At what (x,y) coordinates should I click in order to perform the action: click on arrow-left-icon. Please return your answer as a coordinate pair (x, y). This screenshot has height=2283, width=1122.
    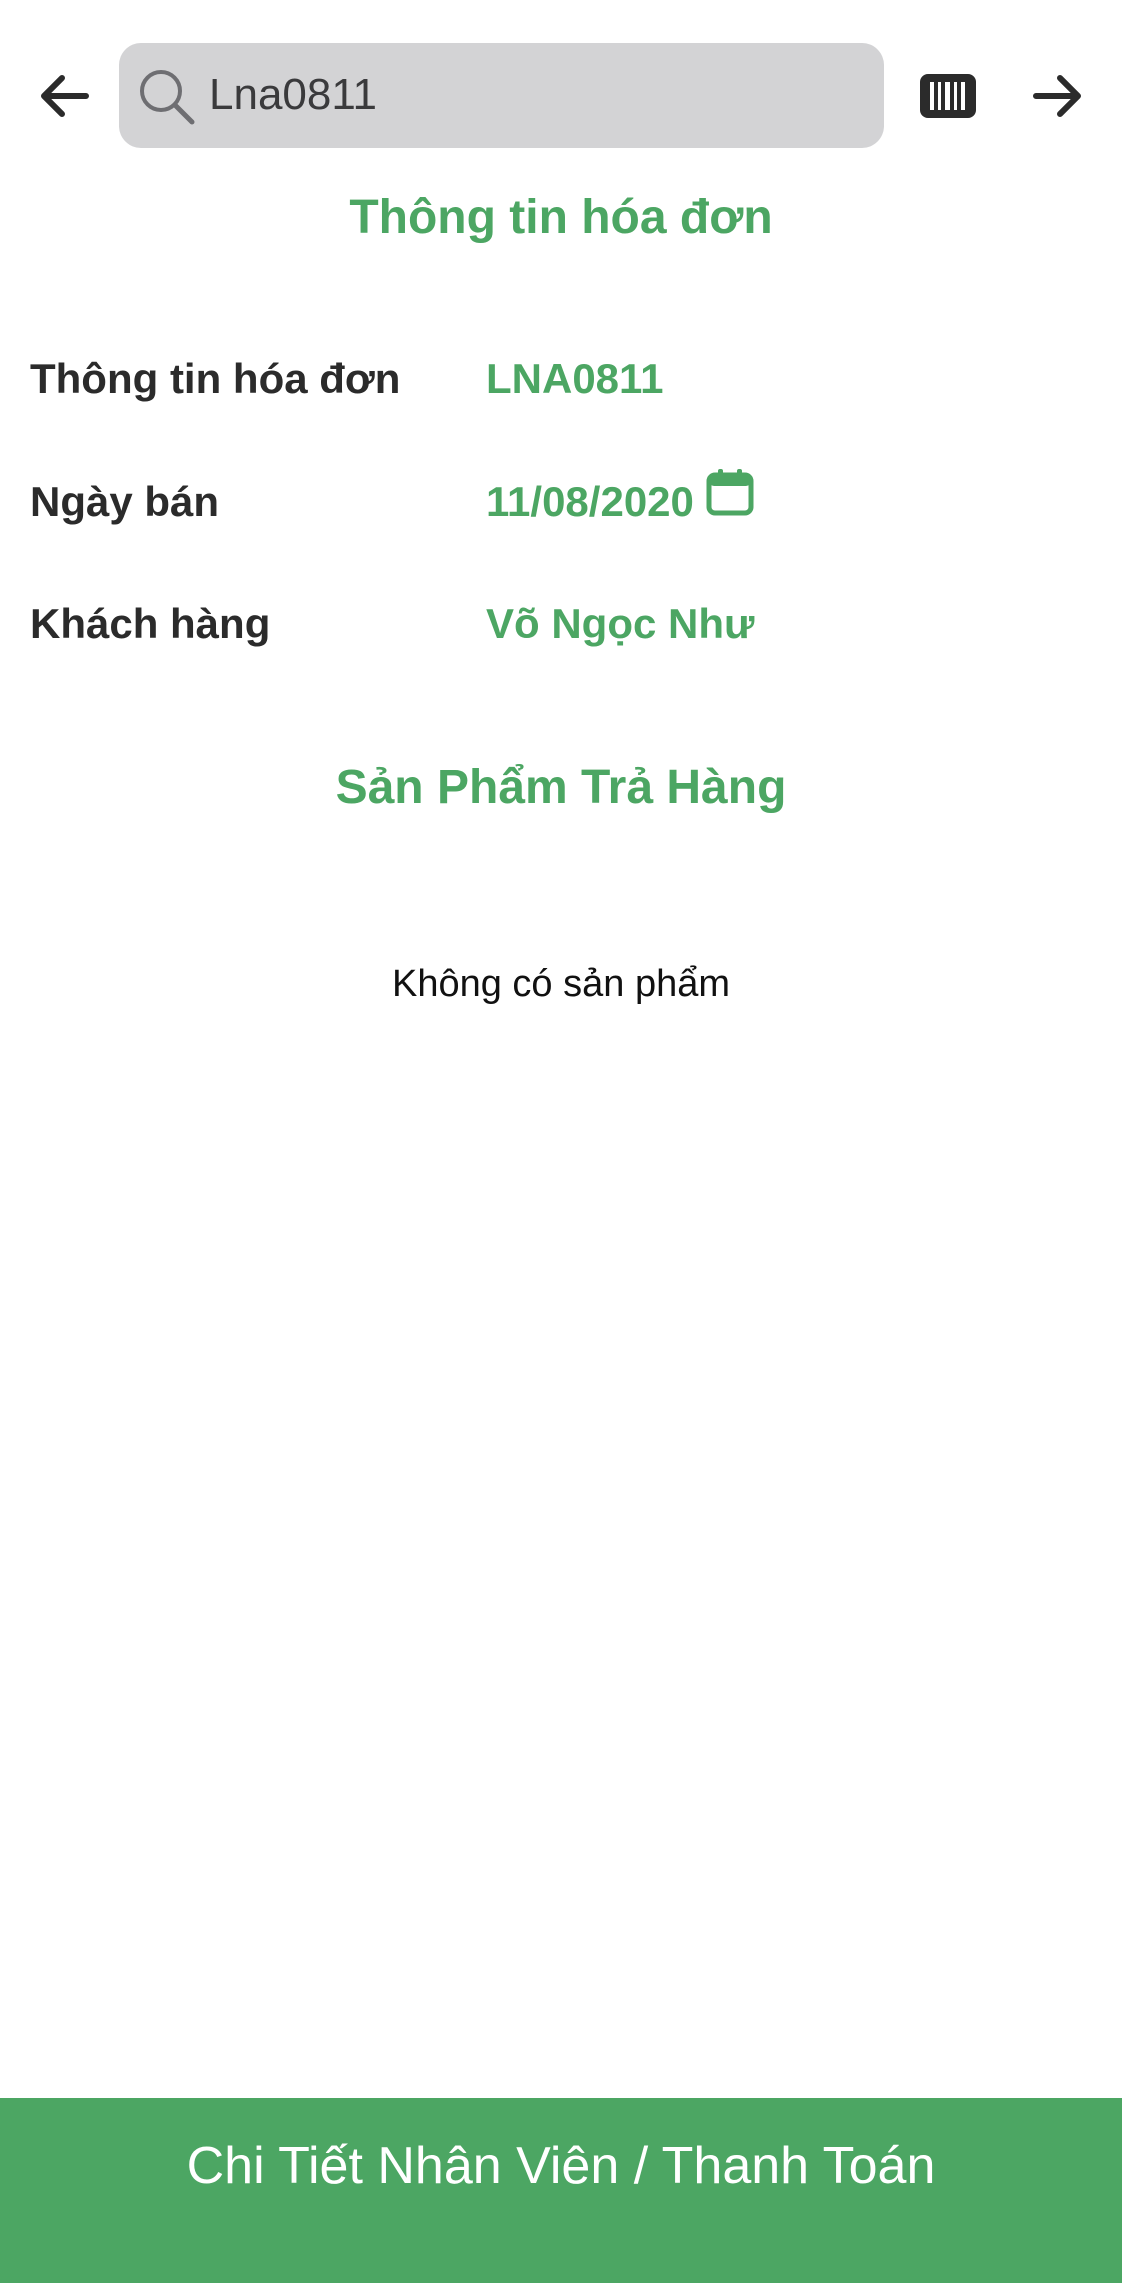
    Looking at the image, I should click on (65, 96).